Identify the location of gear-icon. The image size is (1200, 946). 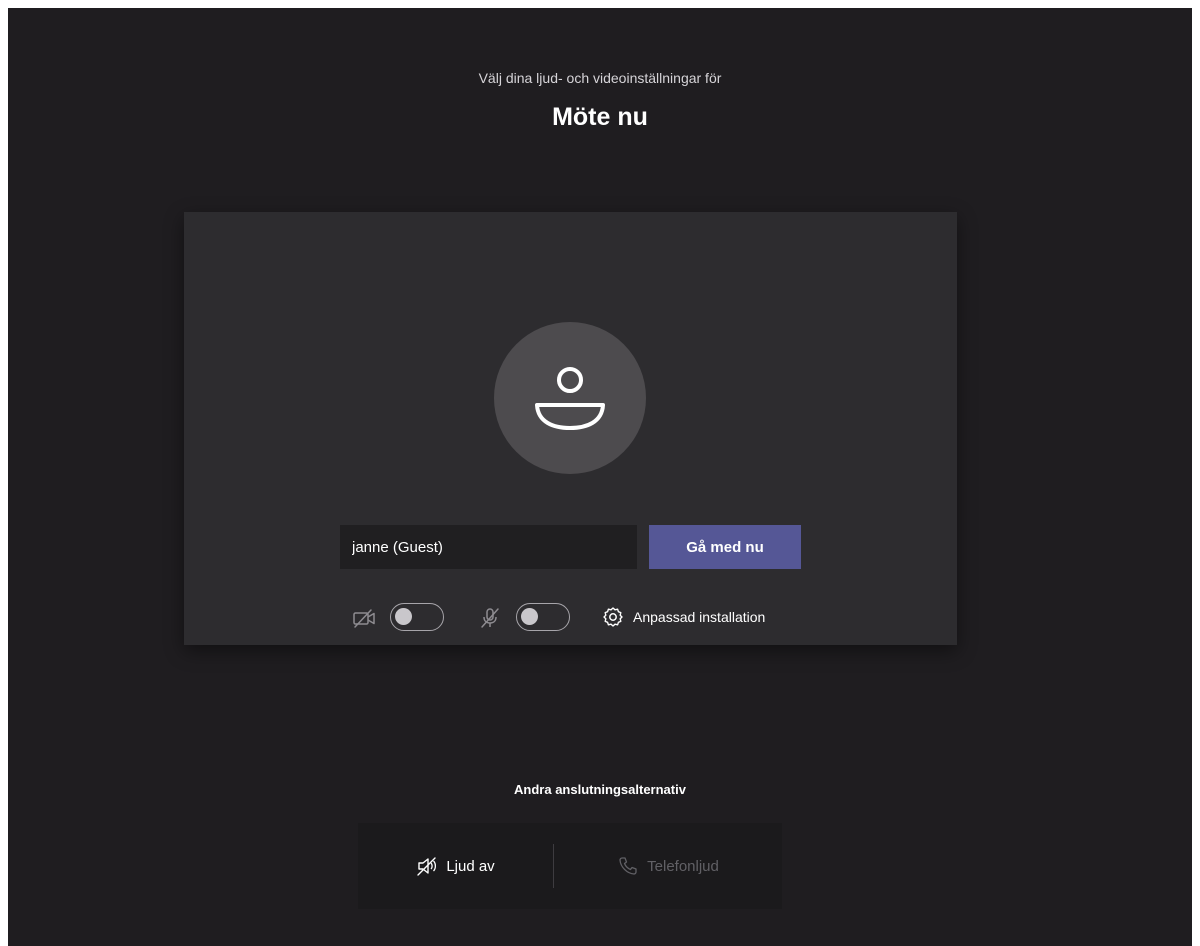
(613, 617).